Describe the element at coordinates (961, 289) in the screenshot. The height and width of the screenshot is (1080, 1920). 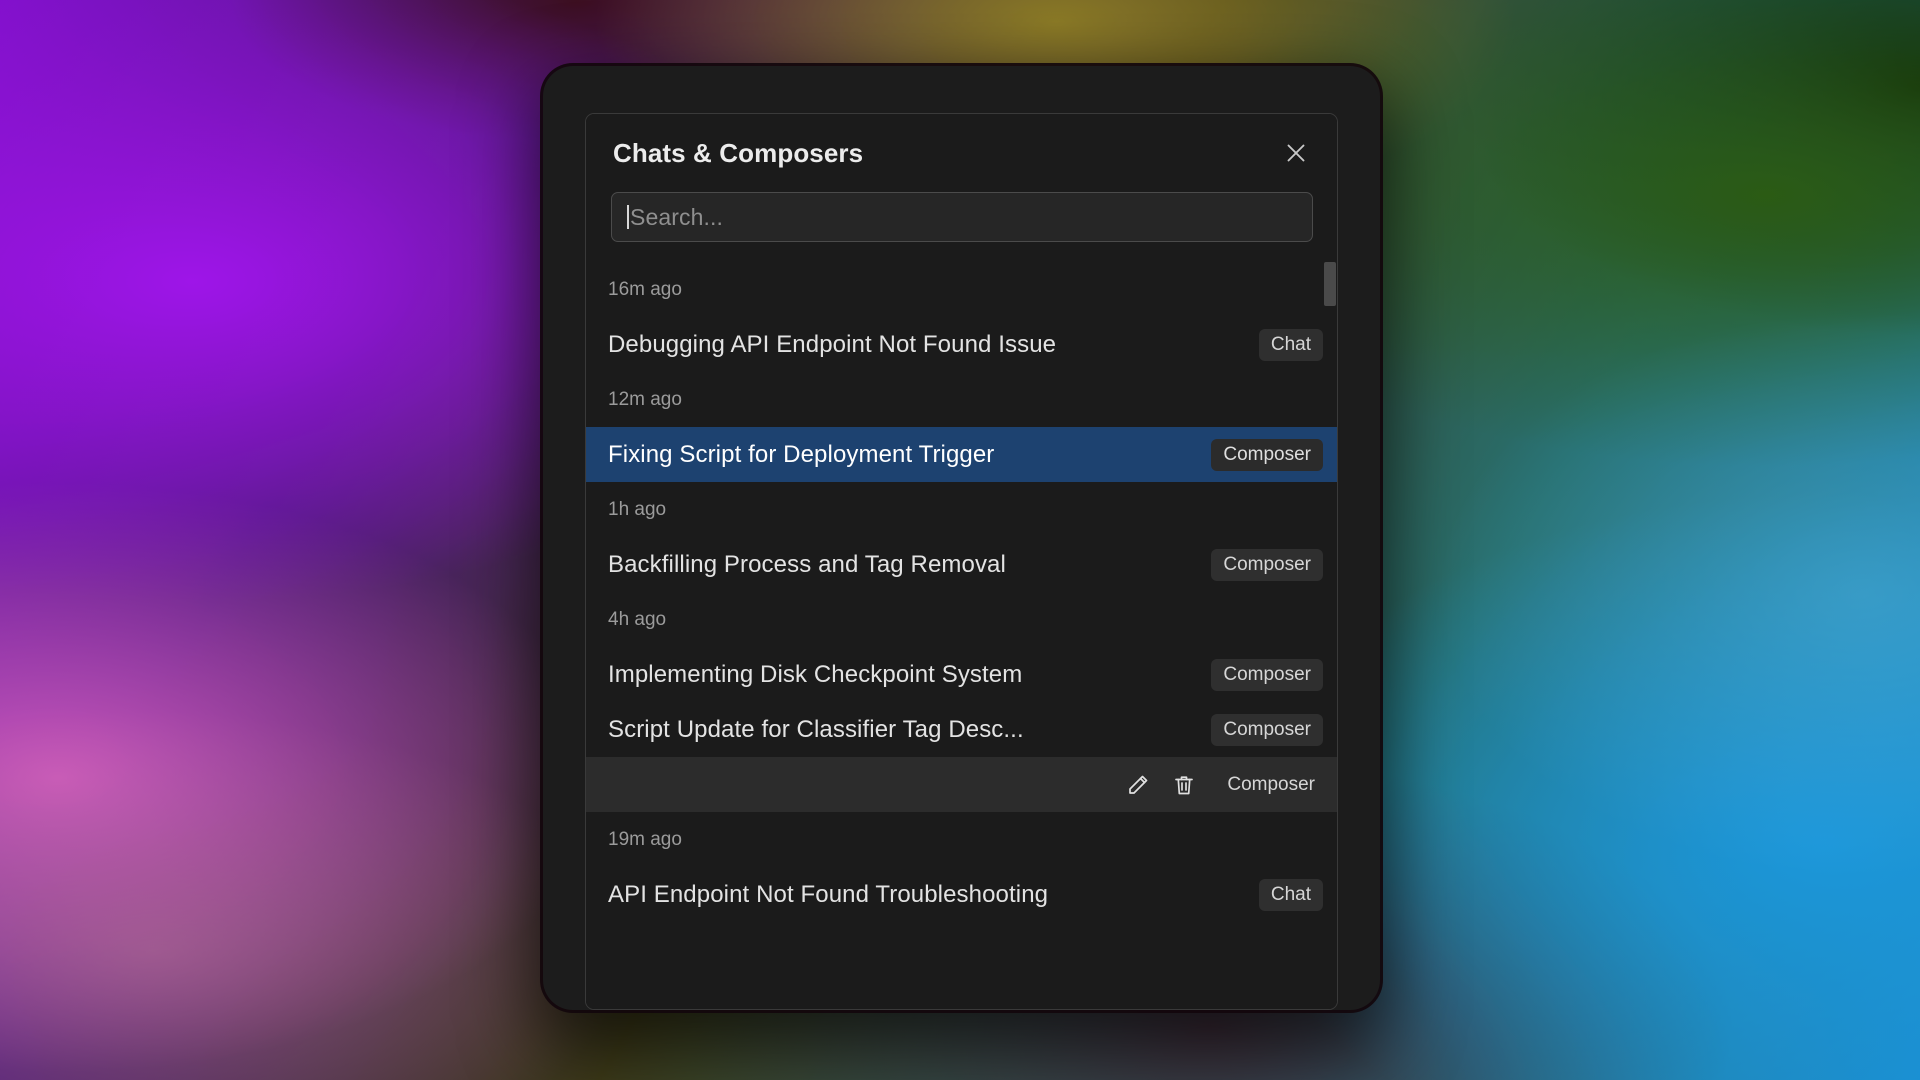
I see `list-group-label: 16m ago` at that location.